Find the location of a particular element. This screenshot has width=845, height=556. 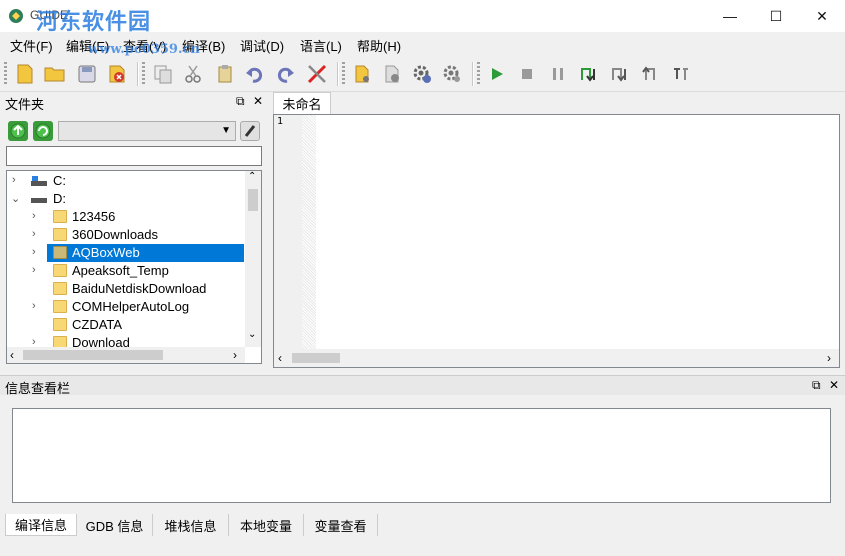

undo-icon is located at coordinates (255, 74).